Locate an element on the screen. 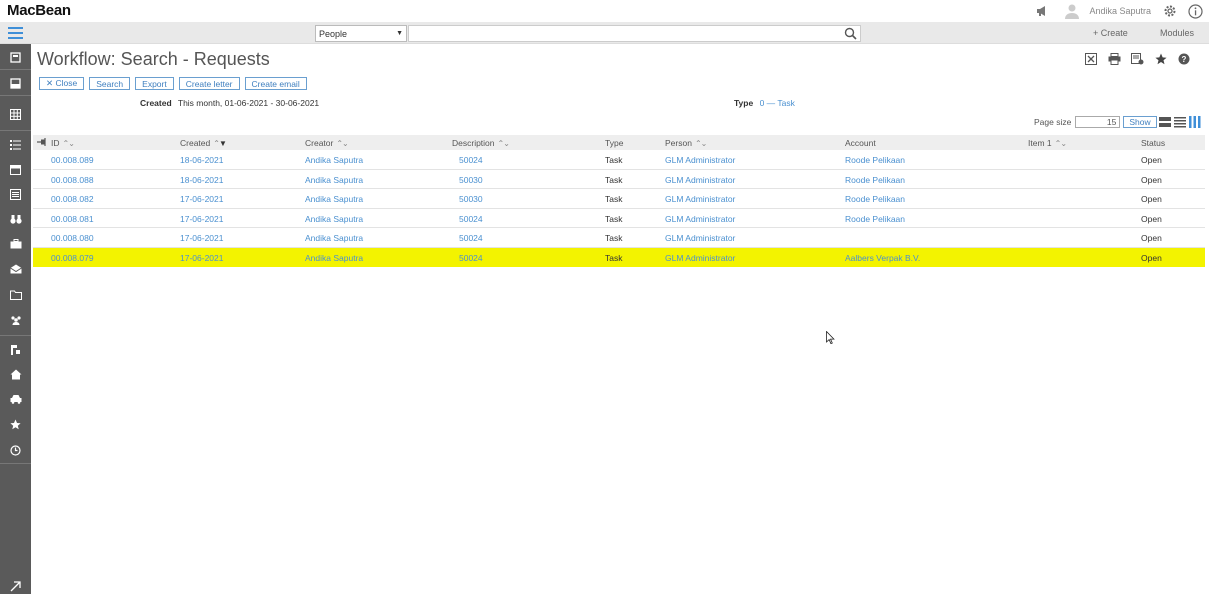 This screenshot has width=1209, height=597. gear-icon is located at coordinates (1170, 11).